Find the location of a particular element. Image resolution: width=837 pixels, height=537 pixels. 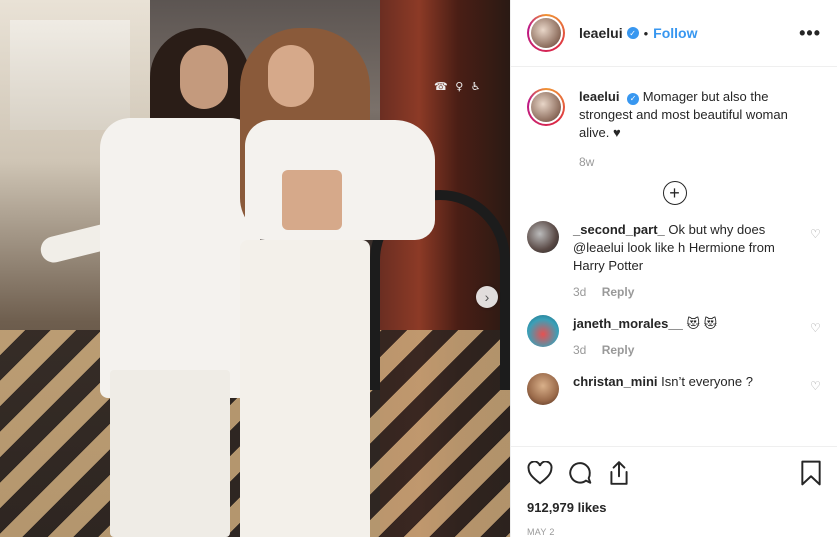

woman-left-pants is located at coordinates (170, 453).